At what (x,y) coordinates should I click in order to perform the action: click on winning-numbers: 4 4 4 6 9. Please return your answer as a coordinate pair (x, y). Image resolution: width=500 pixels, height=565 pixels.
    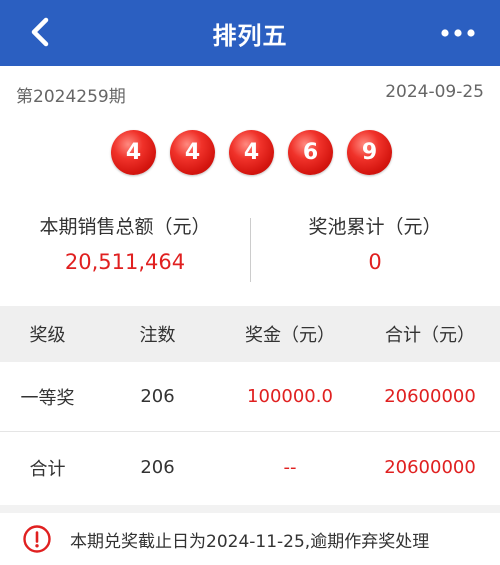
    Looking at the image, I should click on (250, 153).